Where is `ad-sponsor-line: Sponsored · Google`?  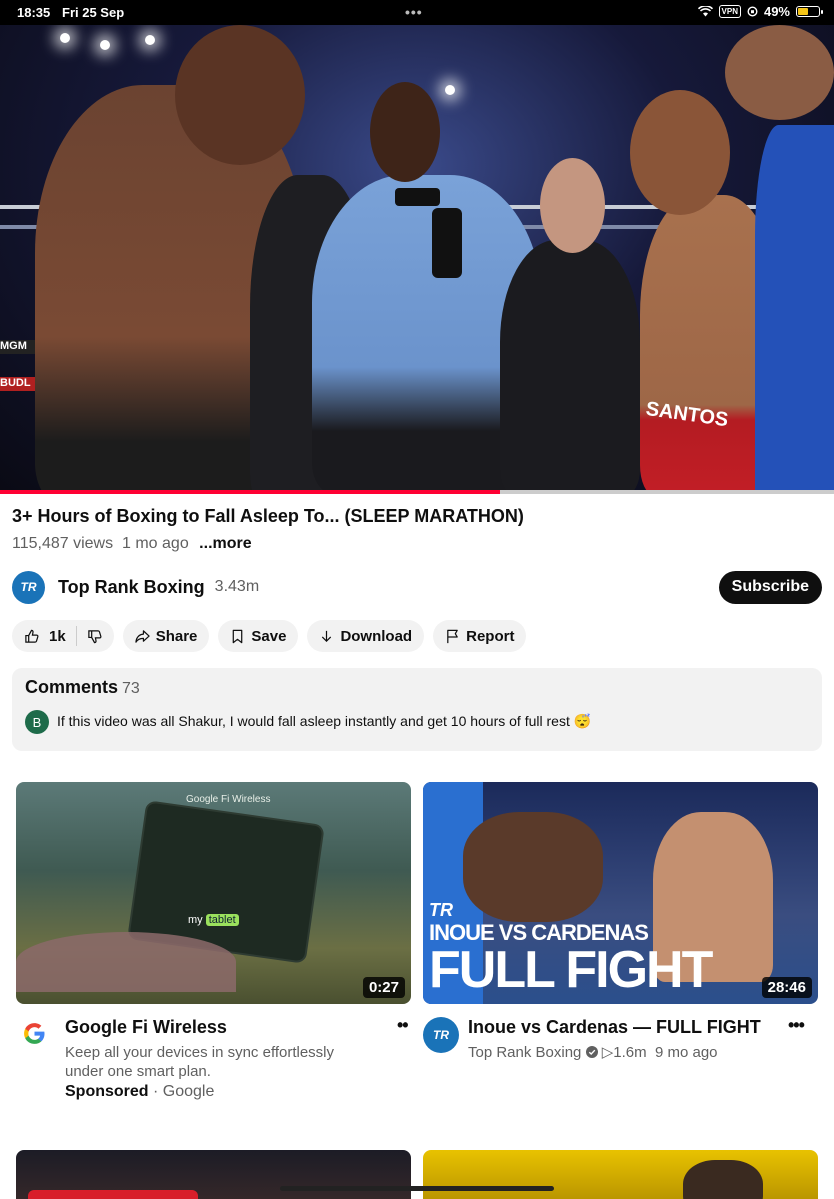
ad-sponsor-line: Sponsored · Google is located at coordinates (139, 1092).